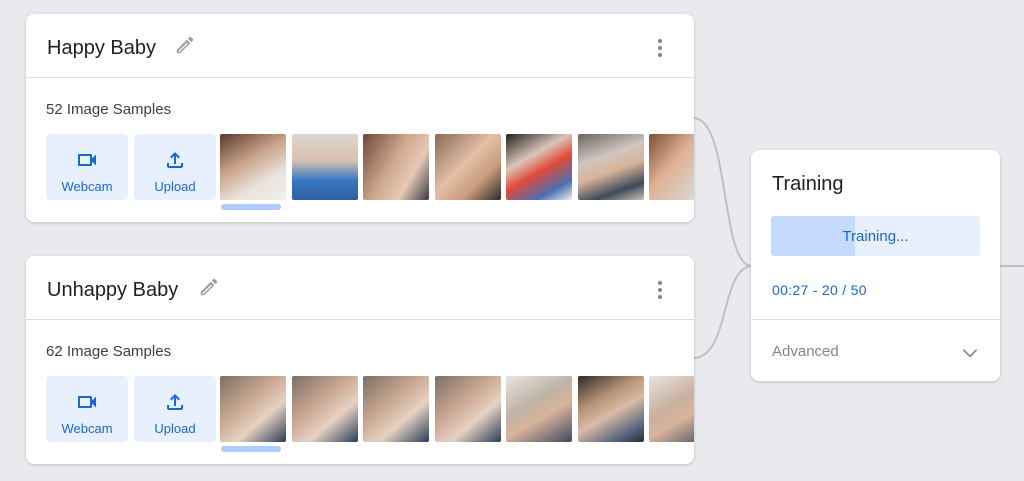 The width and height of the screenshot is (1024, 481). Describe the element at coordinates (112, 290) in the screenshot. I see `class-name: Unhappy Baby` at that location.